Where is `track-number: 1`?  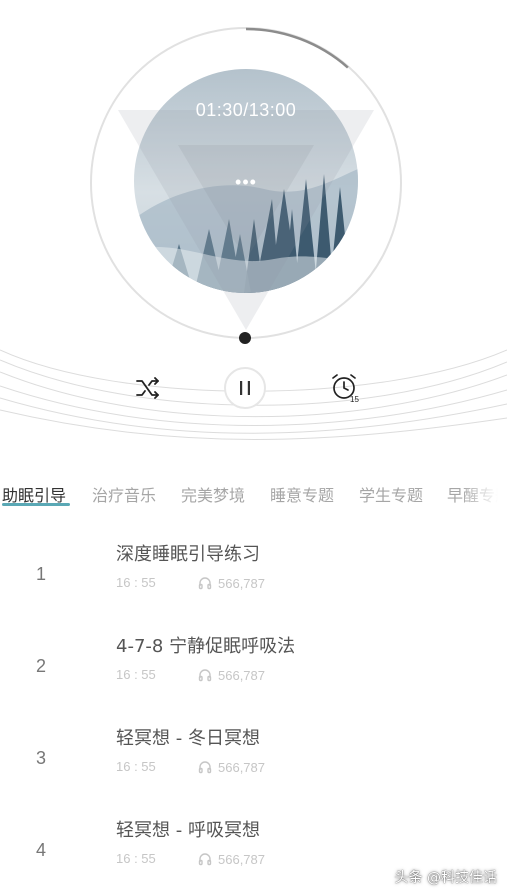
track-number: 1 is located at coordinates (41, 574).